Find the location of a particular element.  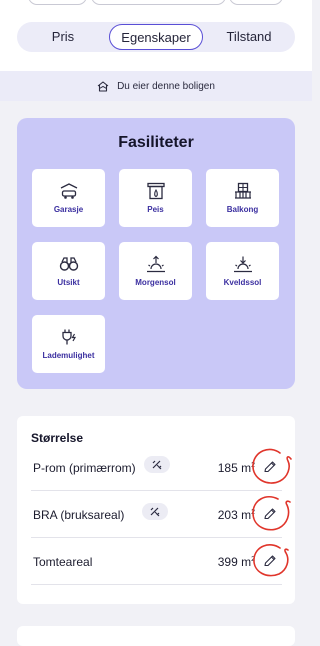

facility-label: Peis is located at coordinates (155, 209).